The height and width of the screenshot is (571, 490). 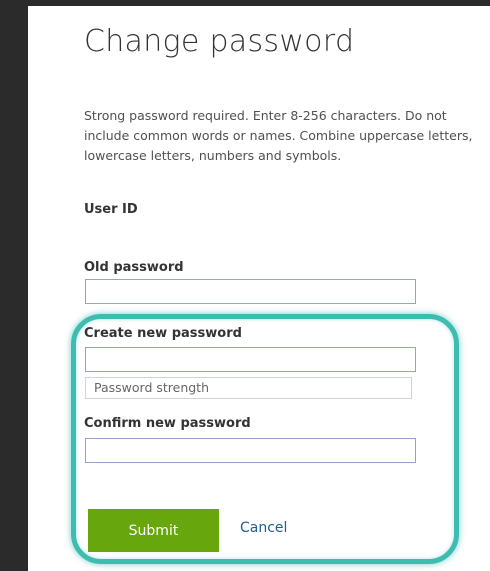 What do you see at coordinates (250, 450) in the screenshot?
I see `confirm-password-field` at bounding box center [250, 450].